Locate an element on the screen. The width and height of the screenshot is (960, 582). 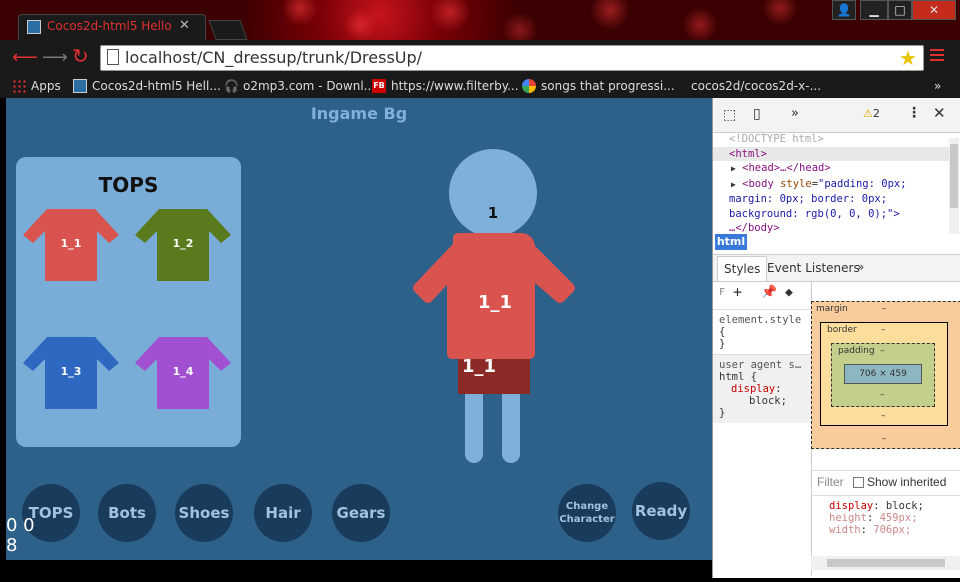
blank-favicon-icon is located at coordinates (679, 86).